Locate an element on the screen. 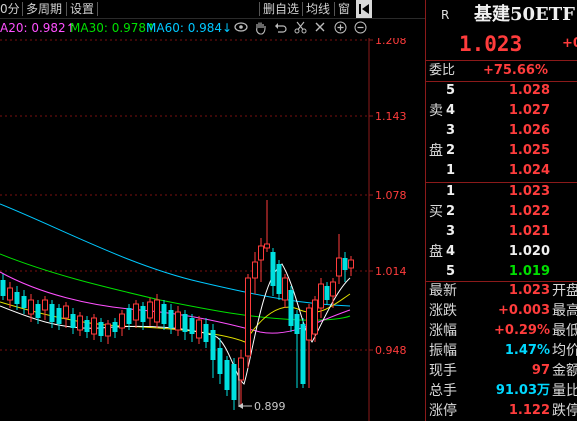 The image size is (577, 421). stat-value: 97 is located at coordinates (540, 370).